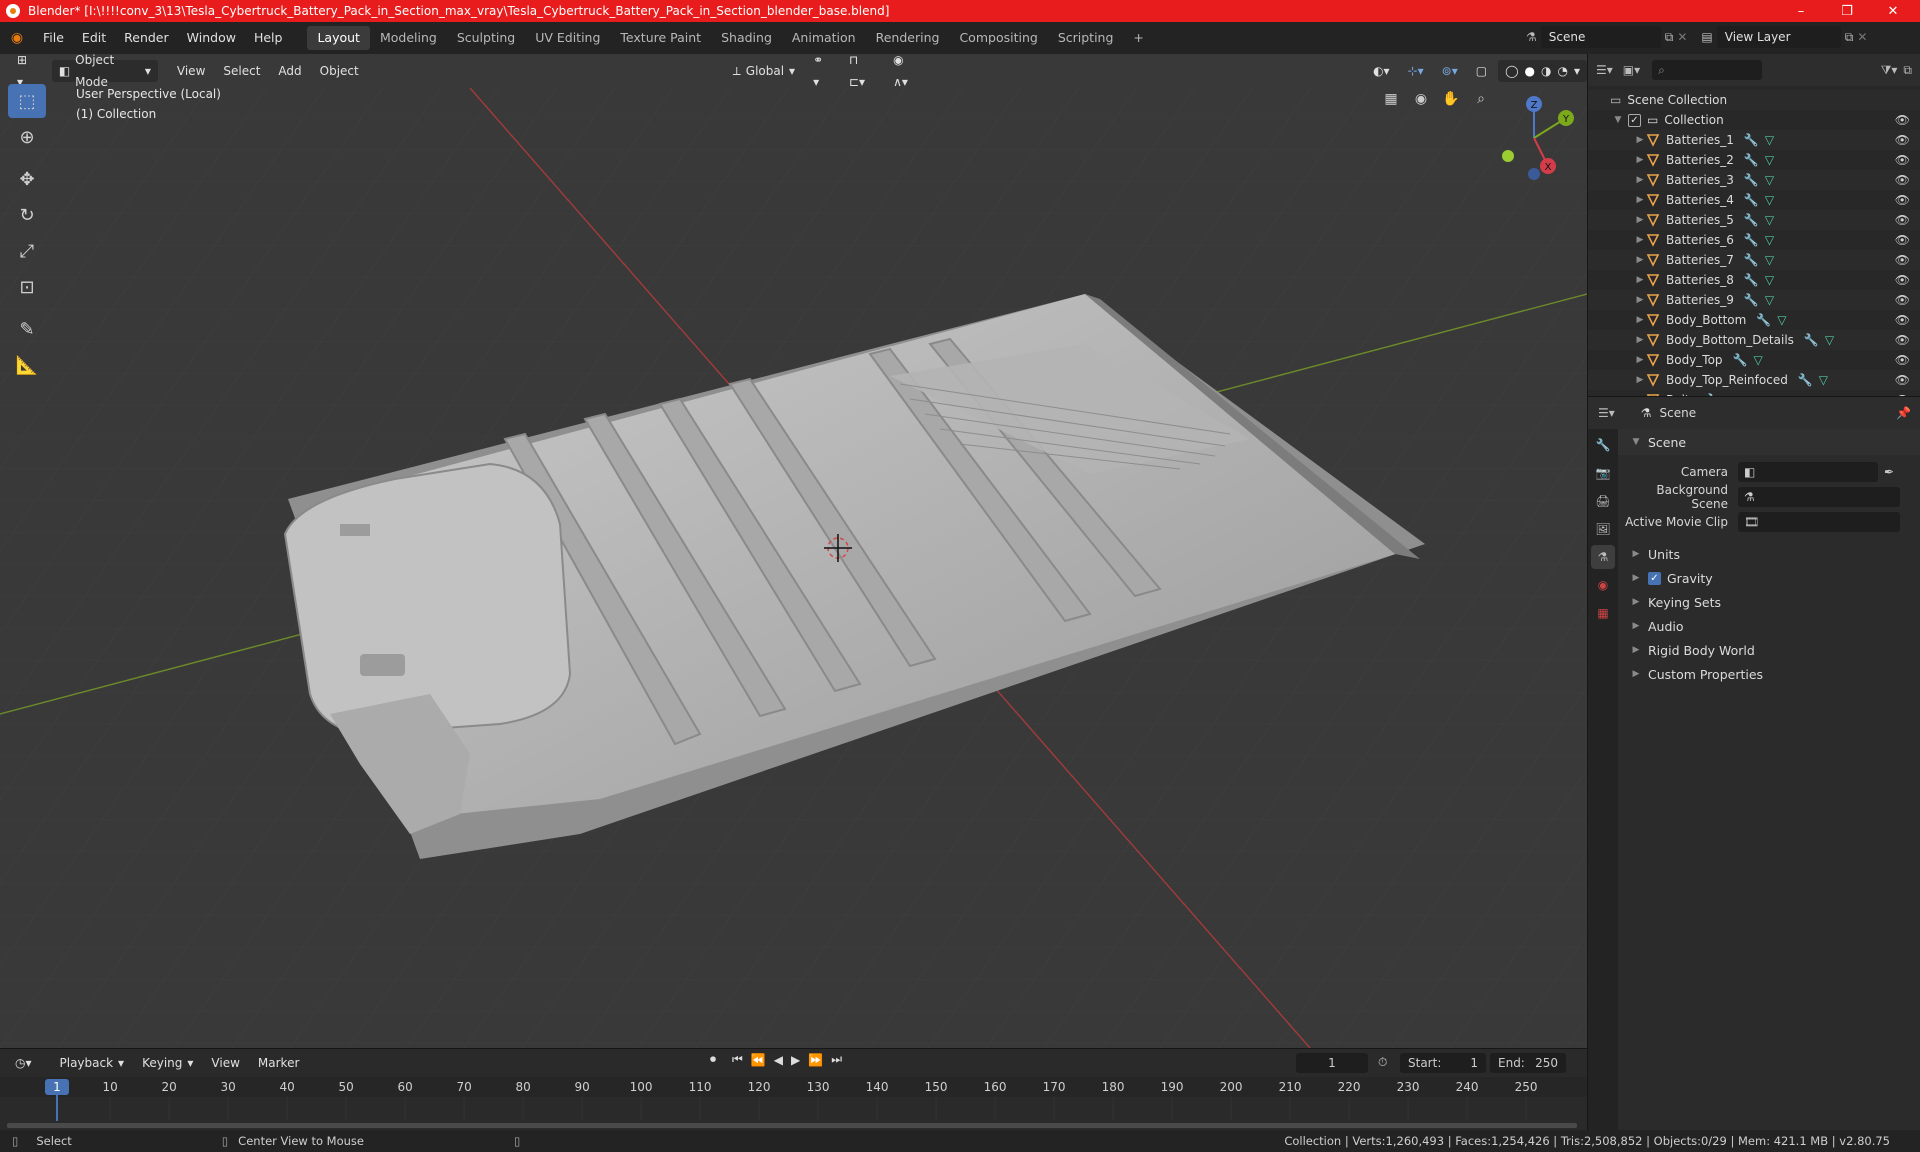 The width and height of the screenshot is (1920, 1152). What do you see at coordinates (1754, 100) in the screenshot?
I see `outliner-row-scene-collection: ▭ Scene Collection` at bounding box center [1754, 100].